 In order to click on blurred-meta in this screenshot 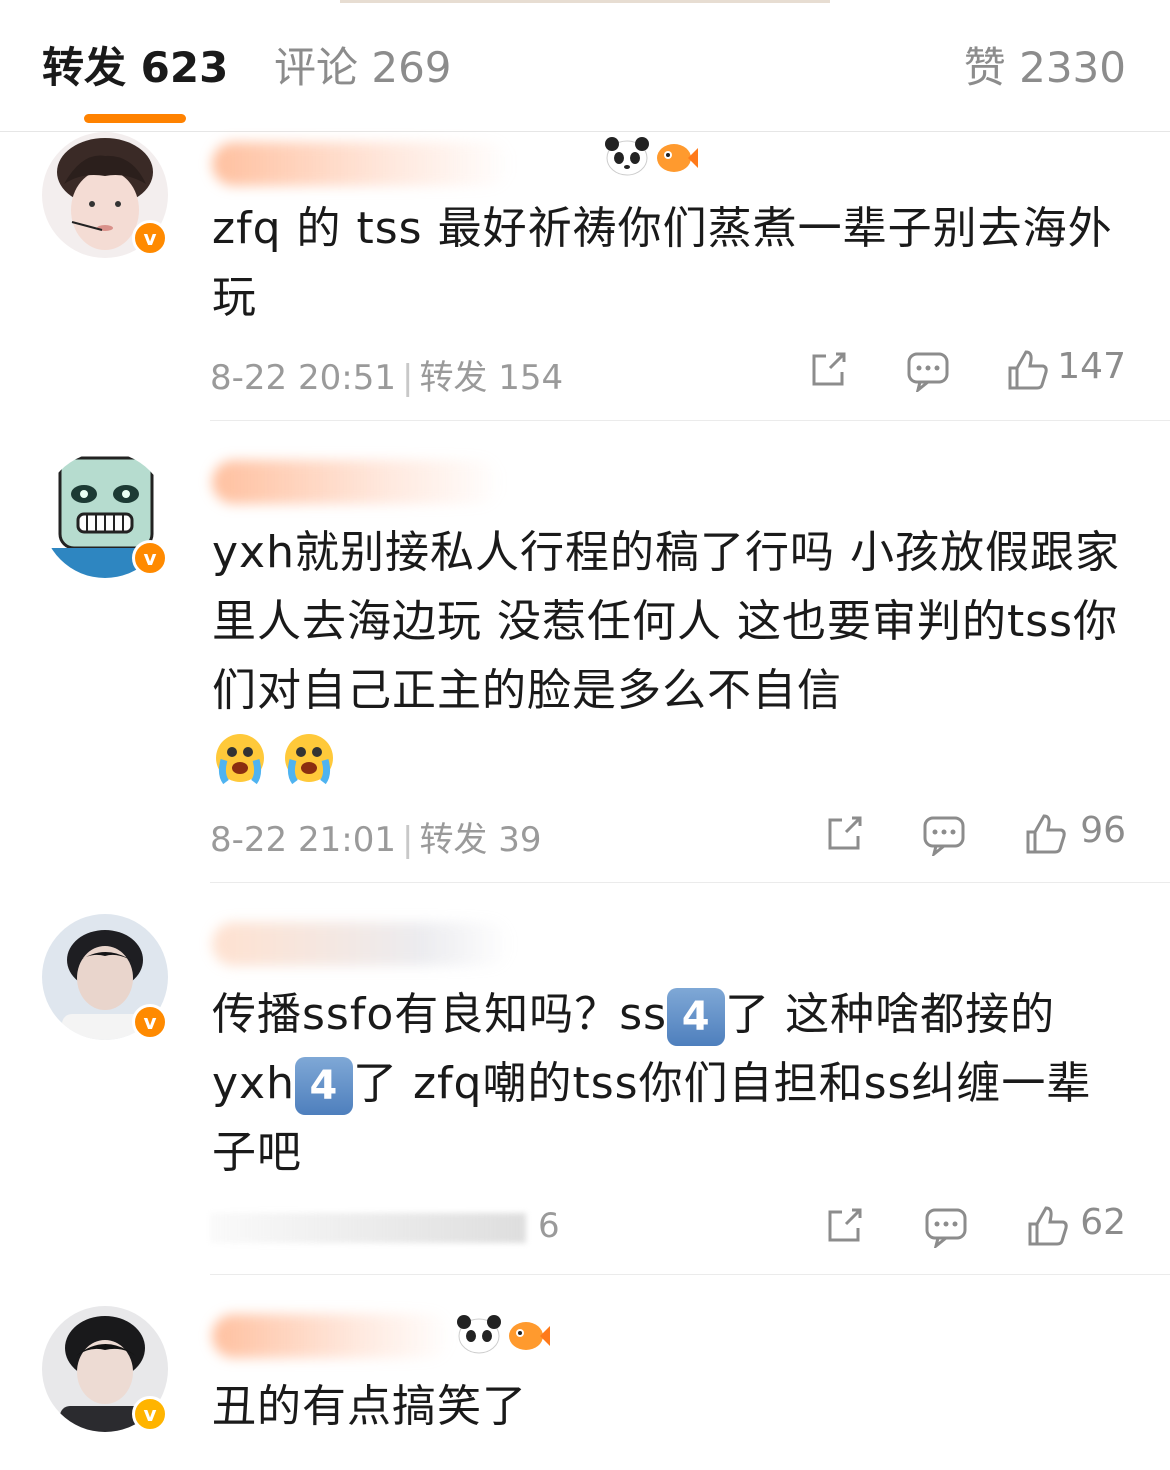, I will do `click(368, 1227)`.